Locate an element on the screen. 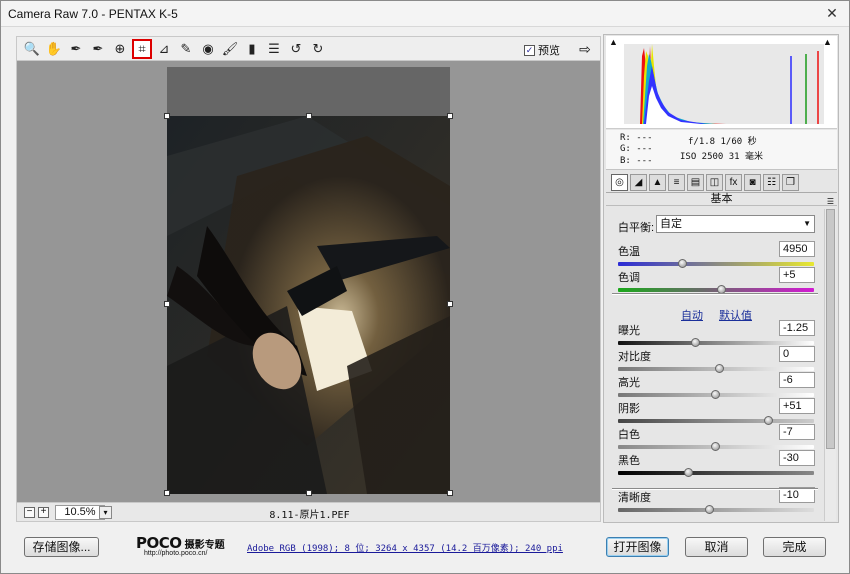 This screenshot has height=574, width=850. red-eye-tool-icon: ◉ is located at coordinates (208, 49).